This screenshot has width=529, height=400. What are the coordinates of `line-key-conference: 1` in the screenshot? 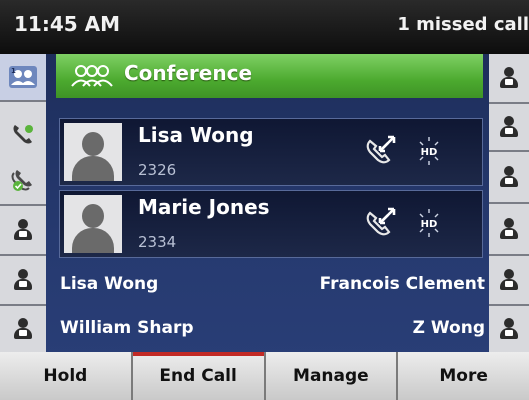 It's located at (23, 78).